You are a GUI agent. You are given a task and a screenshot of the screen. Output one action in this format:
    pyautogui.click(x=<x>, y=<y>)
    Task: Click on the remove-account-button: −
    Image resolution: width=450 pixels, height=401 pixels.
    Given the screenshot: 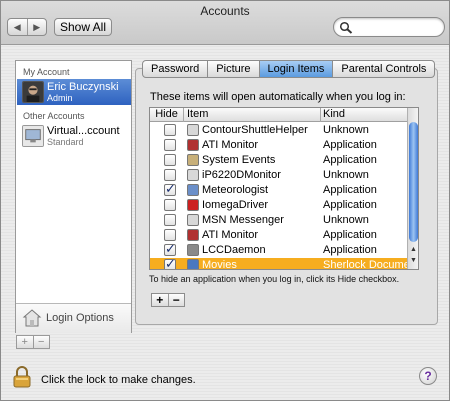 What is the action you would take?
    pyautogui.click(x=41, y=342)
    